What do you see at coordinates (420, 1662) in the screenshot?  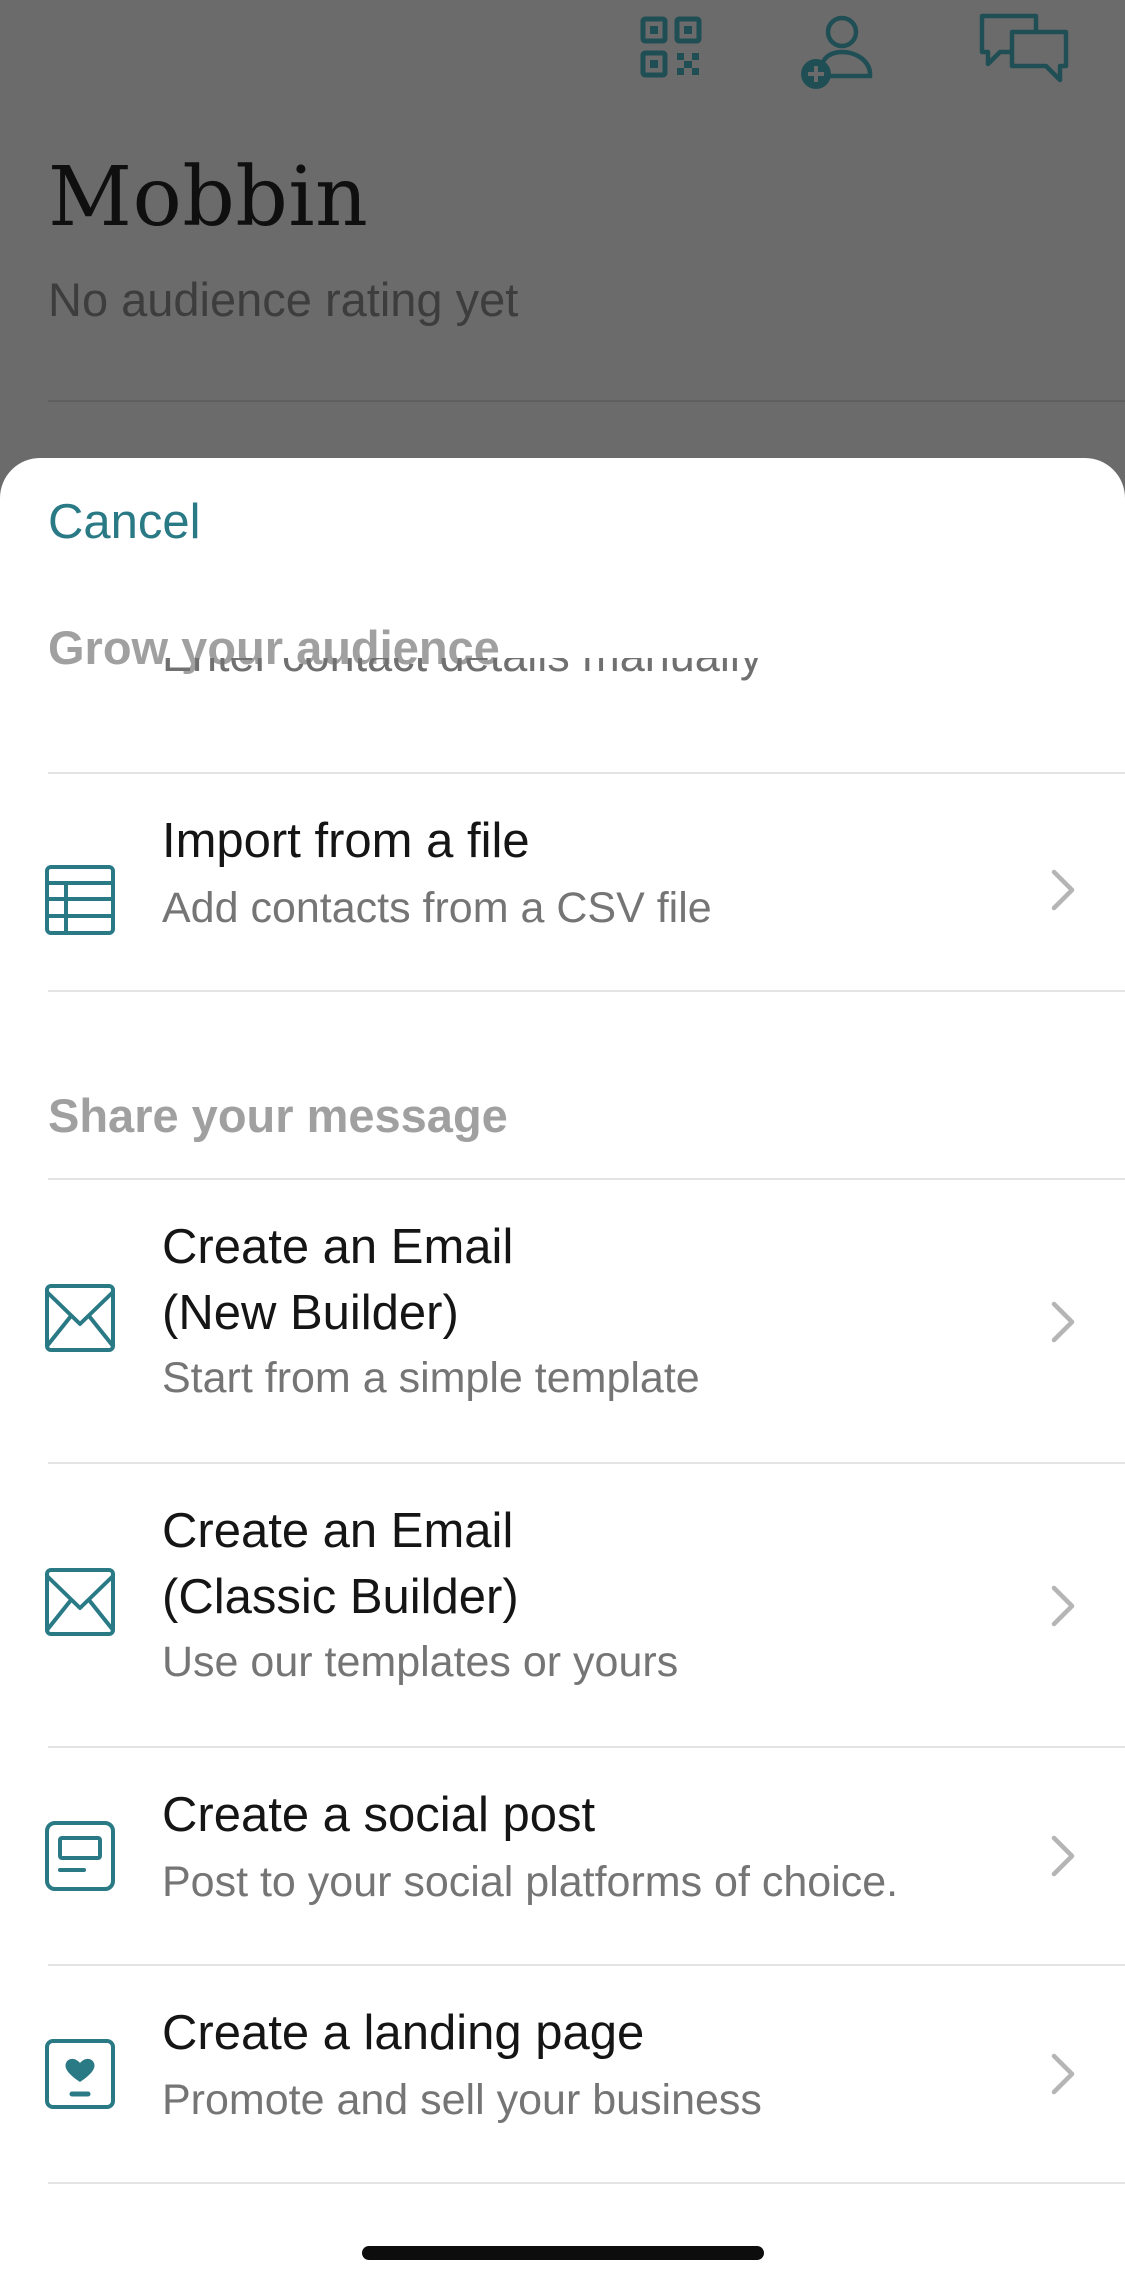 I see `list-item-subtitle: Use our templates or yours` at bounding box center [420, 1662].